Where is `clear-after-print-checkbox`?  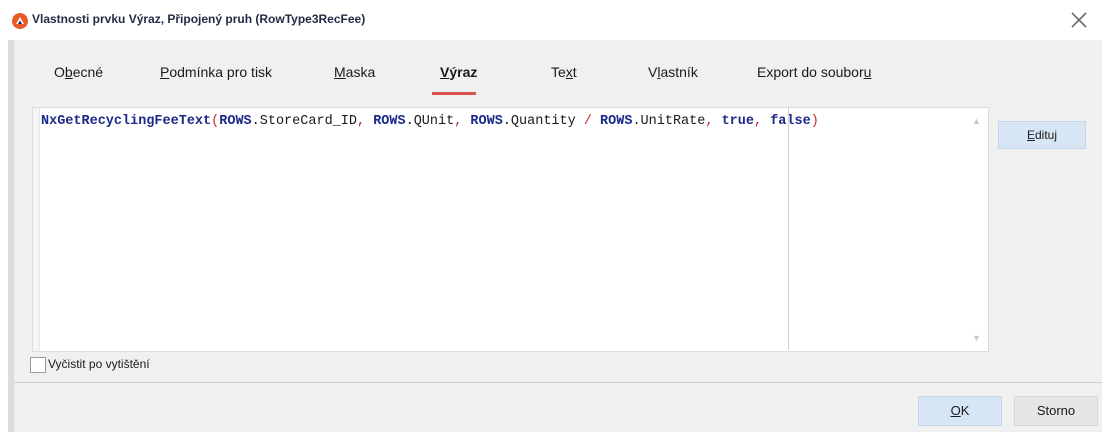
clear-after-print-checkbox is located at coordinates (38, 365).